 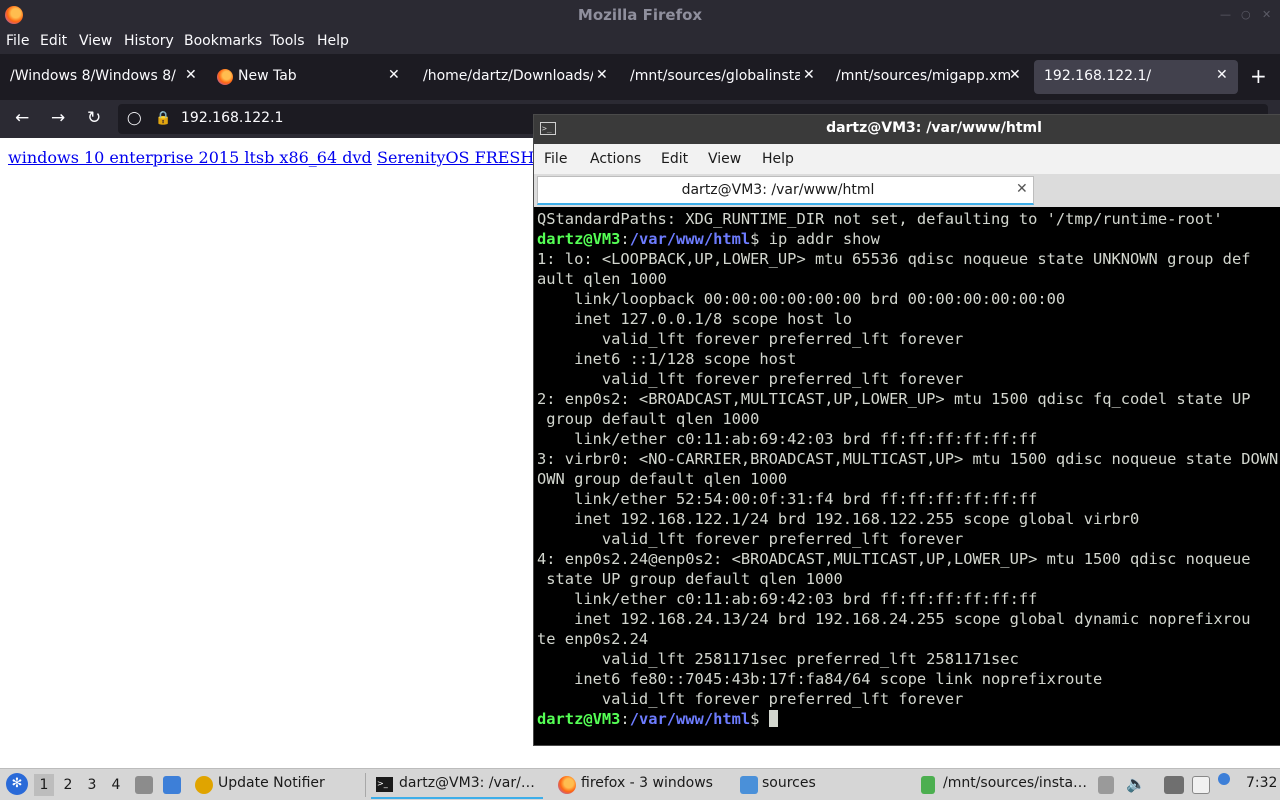 I want to click on prompt-command: $, so click(x=759, y=719).